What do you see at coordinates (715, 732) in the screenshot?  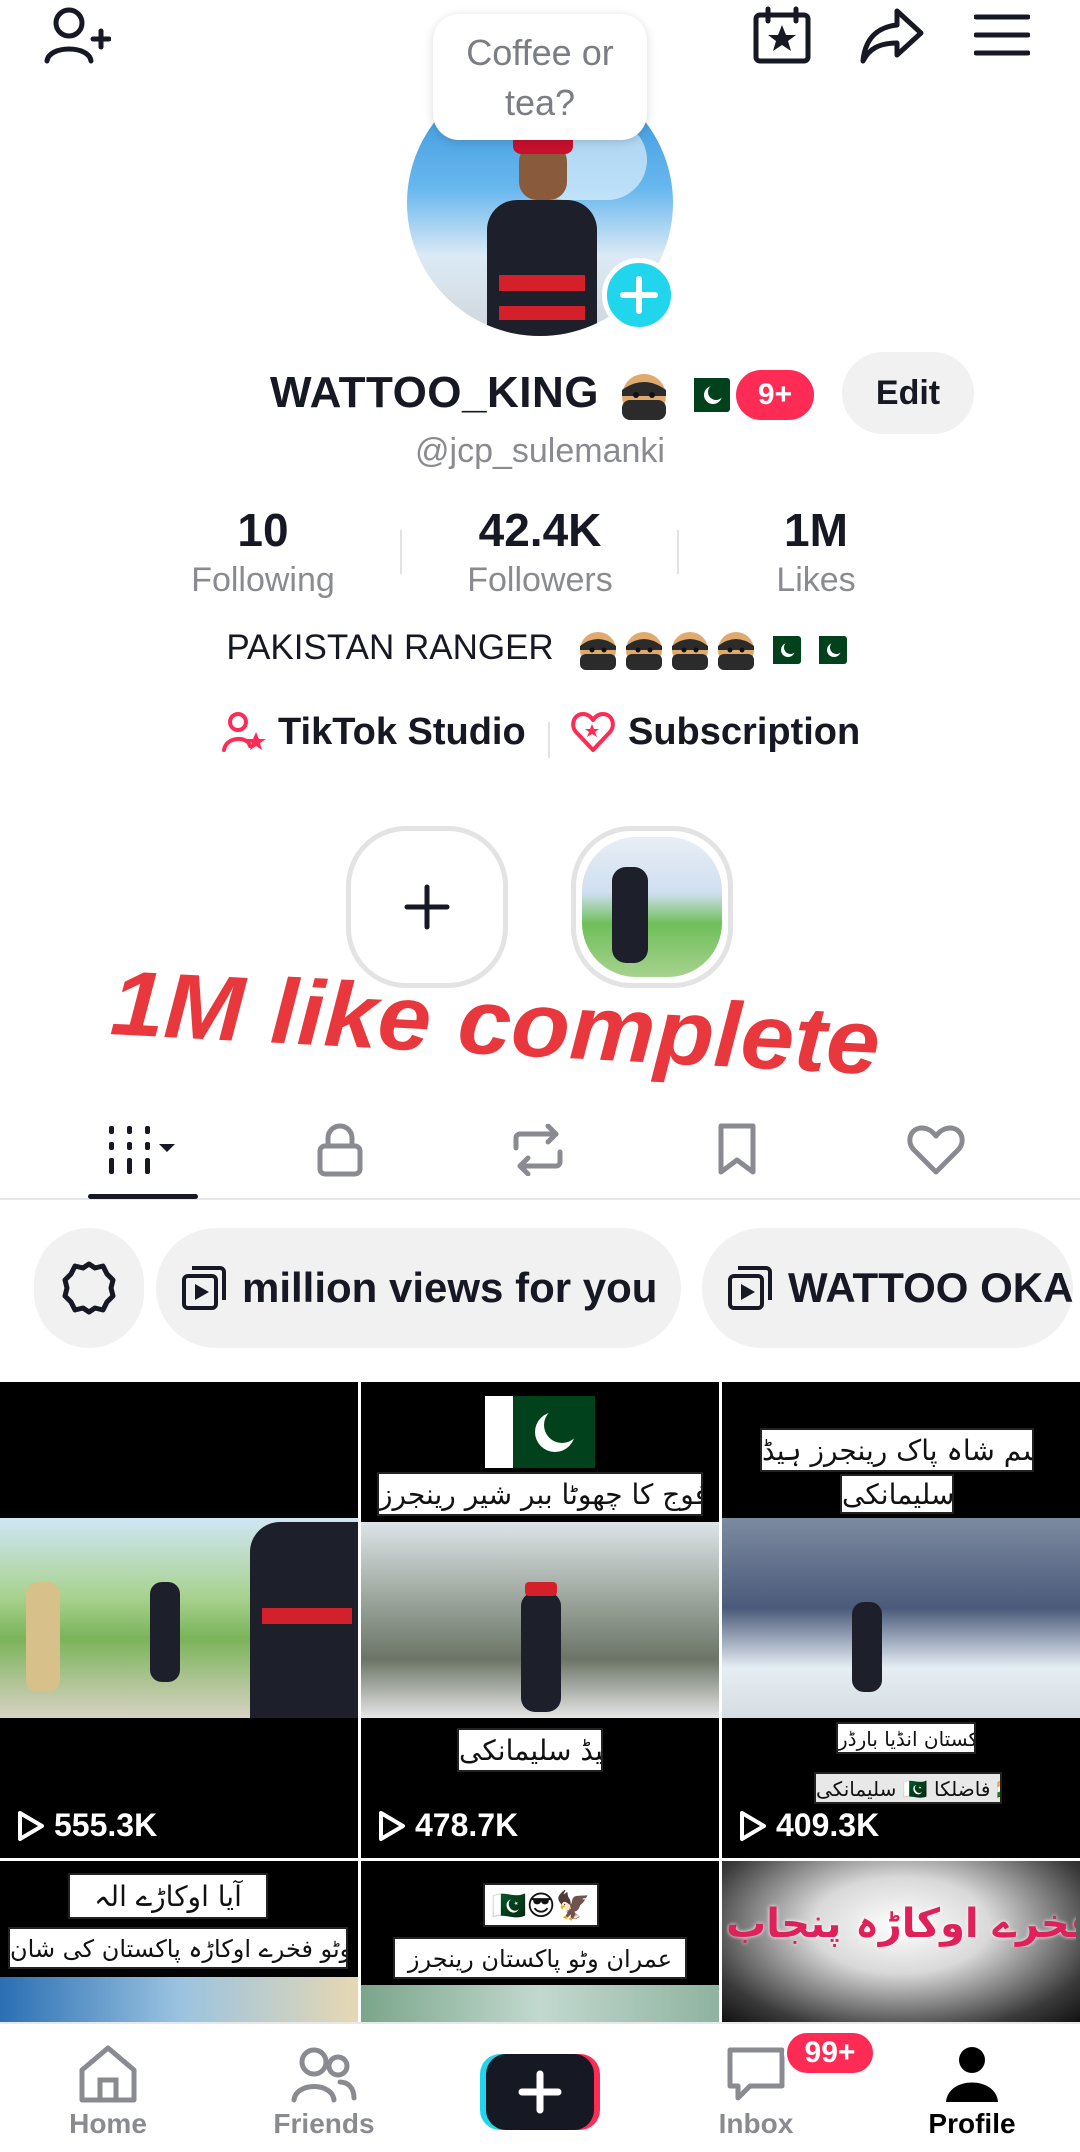 I see `subscription-link: Subscription` at bounding box center [715, 732].